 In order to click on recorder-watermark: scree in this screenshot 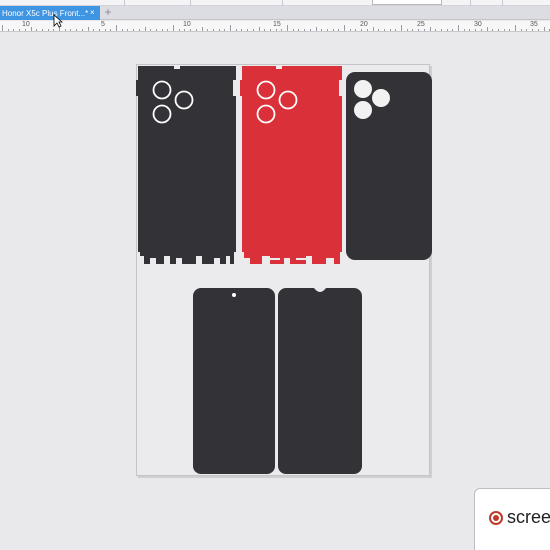, I will do `click(512, 519)`.